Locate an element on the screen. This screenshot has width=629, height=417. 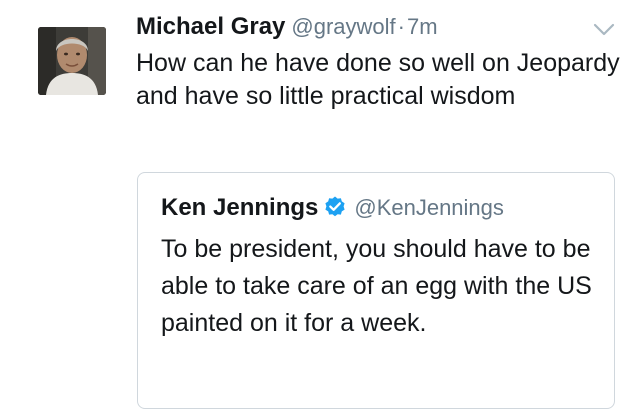
author-name: Michael Gray is located at coordinates (210, 26).